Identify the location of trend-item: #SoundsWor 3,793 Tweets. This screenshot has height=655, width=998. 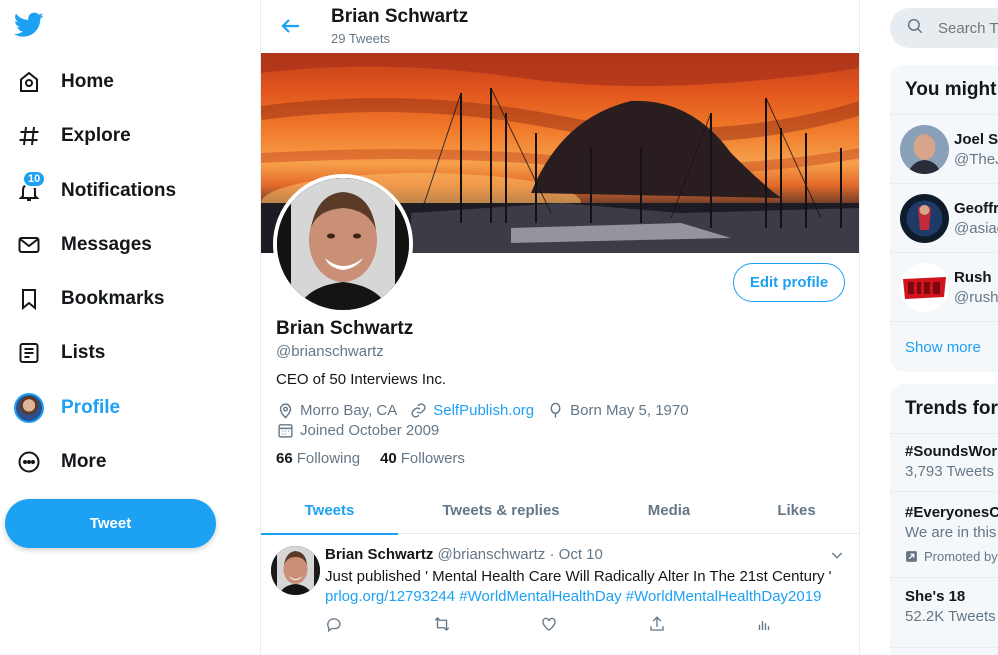
(944, 463).